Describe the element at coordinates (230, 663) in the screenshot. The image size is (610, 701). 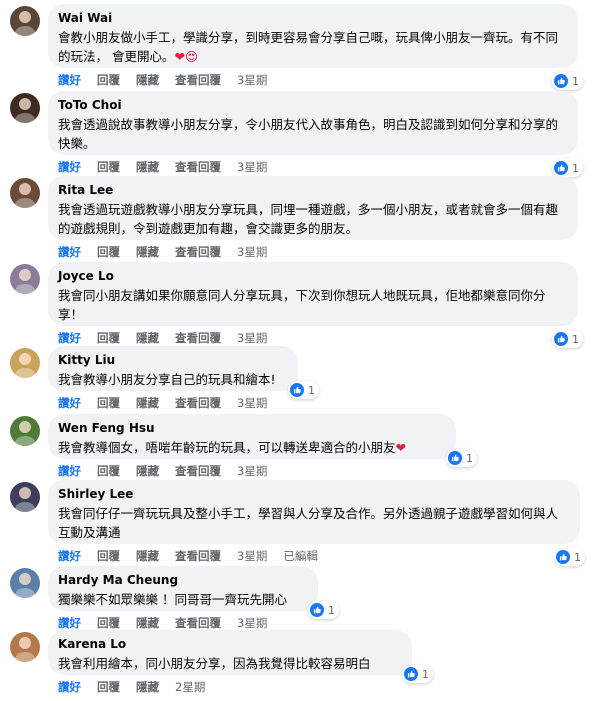
I see `comment-text: 我會利用繪本，同小朋友分享，因為我覺得比較容易明白` at that location.